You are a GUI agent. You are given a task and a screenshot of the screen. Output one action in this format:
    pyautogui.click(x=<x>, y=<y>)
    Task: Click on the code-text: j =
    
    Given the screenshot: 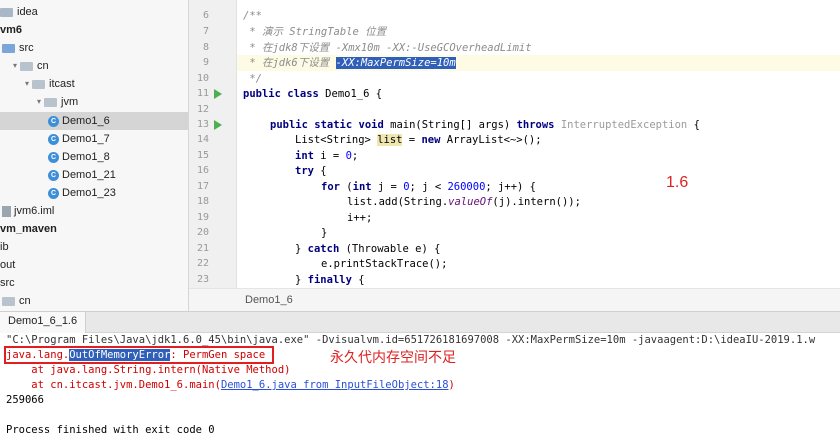 What is the action you would take?
    pyautogui.click(x=387, y=187)
    